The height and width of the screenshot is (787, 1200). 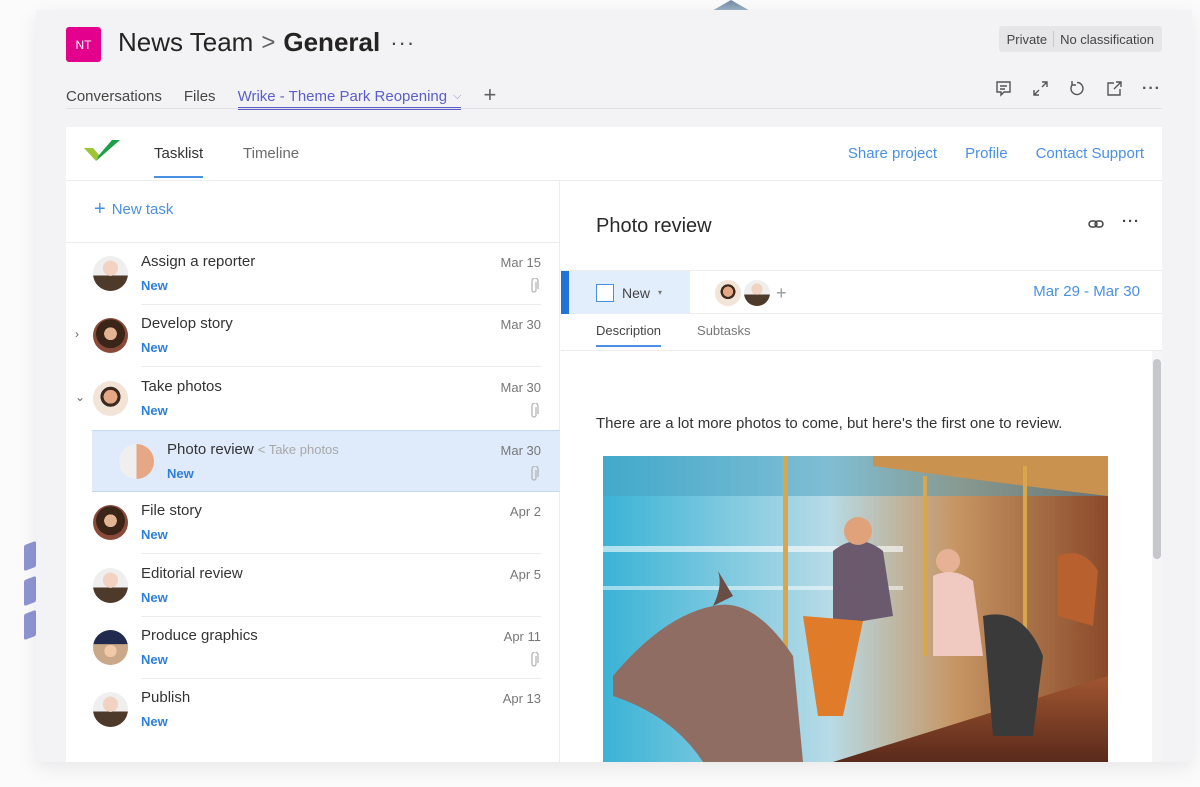 I want to click on task-name-text: Take photos, so click(x=181, y=386).